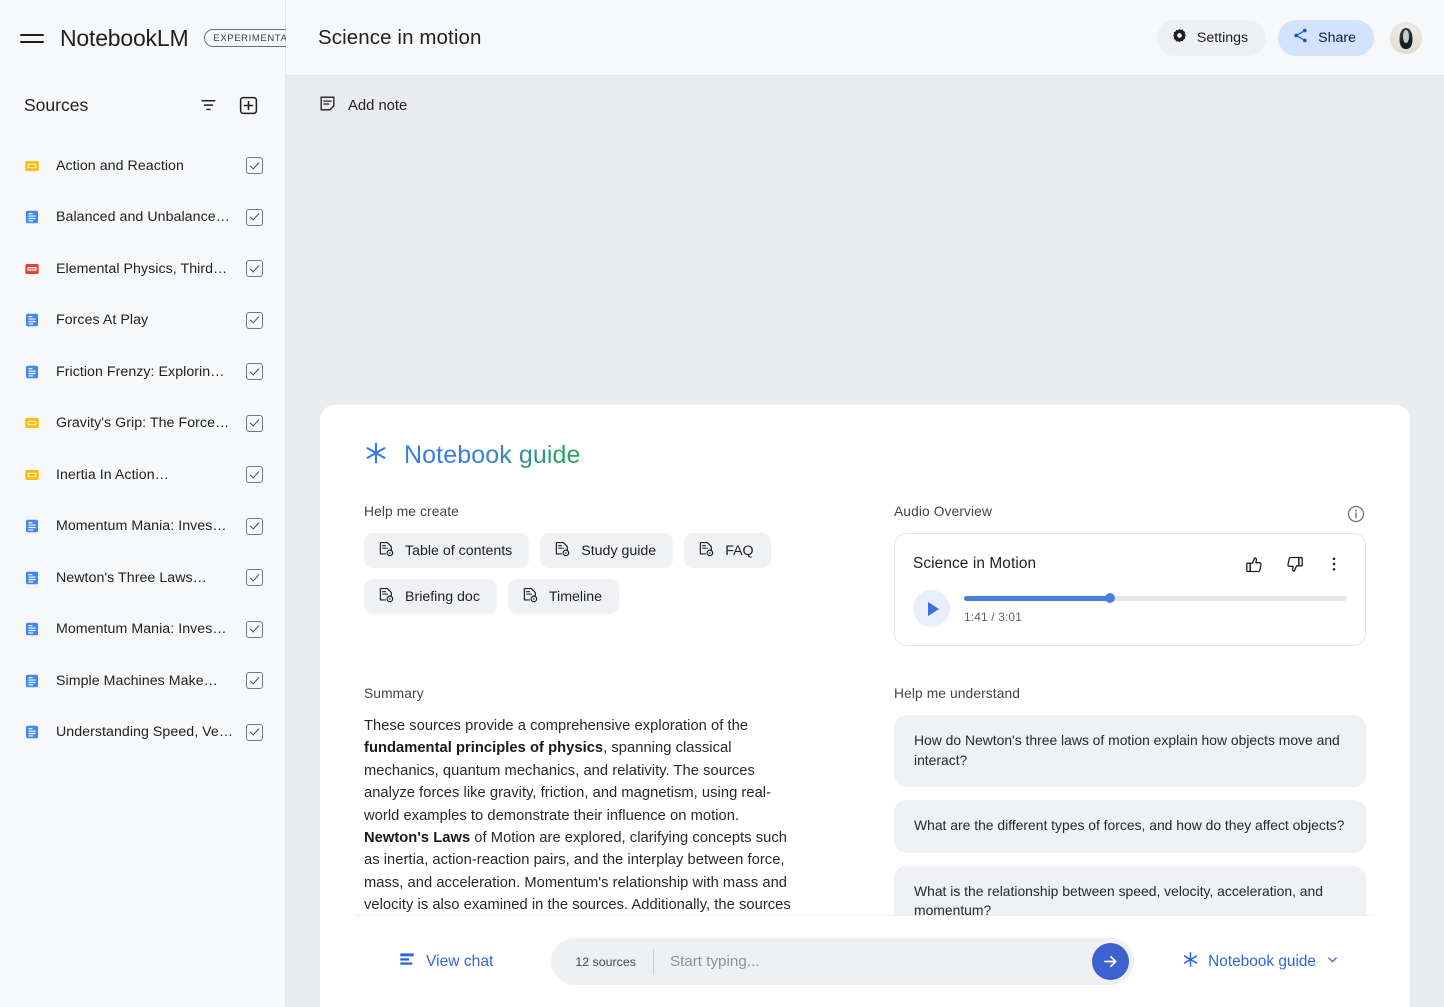 This screenshot has height=1007, width=1444. What do you see at coordinates (727, 550) in the screenshot?
I see `create-chip: FAQ` at bounding box center [727, 550].